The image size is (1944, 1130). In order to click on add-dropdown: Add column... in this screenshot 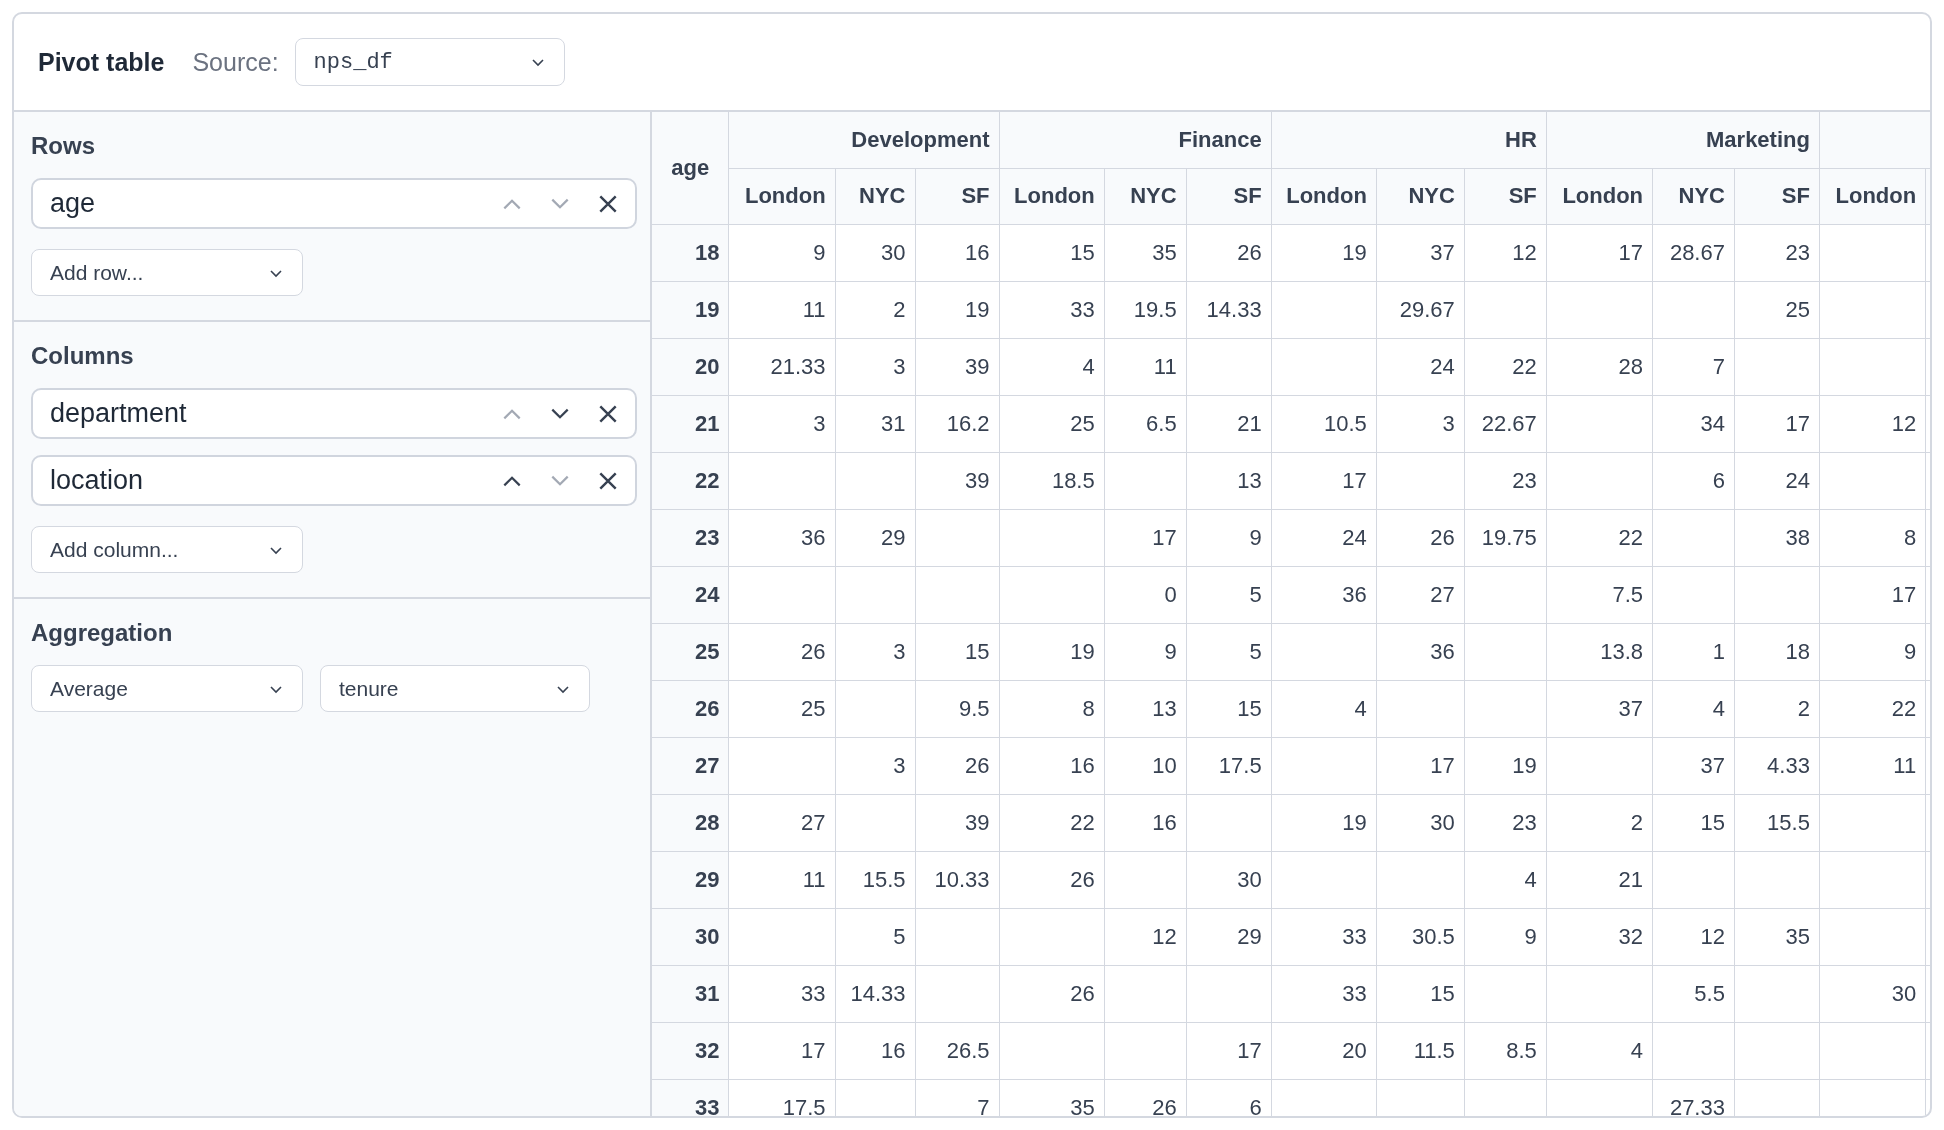, I will do `click(167, 549)`.